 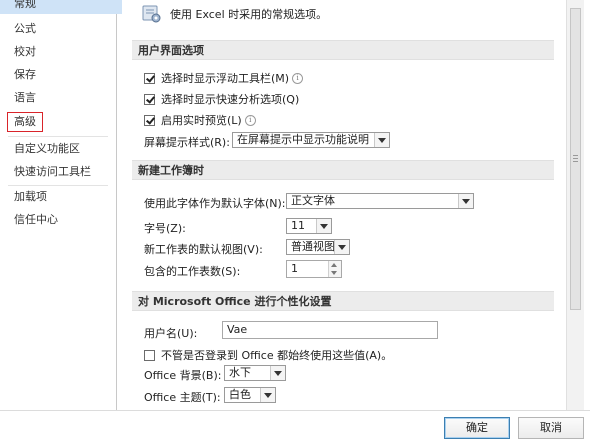 What do you see at coordinates (240, 394) in the screenshot?
I see `office-theme-value: 白色` at bounding box center [240, 394].